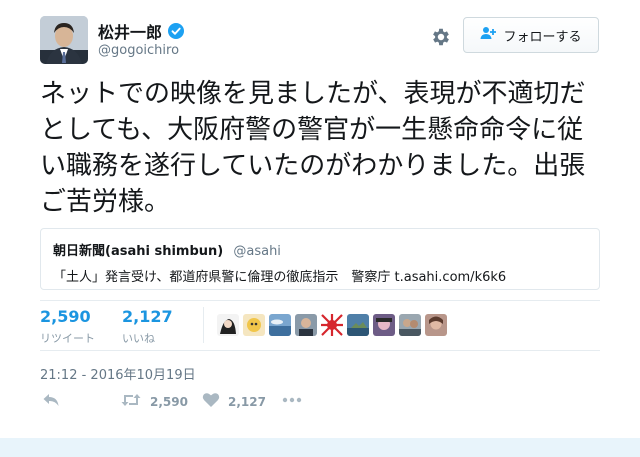  Describe the element at coordinates (247, 402) in the screenshot. I see `like-count: 2,127` at that location.